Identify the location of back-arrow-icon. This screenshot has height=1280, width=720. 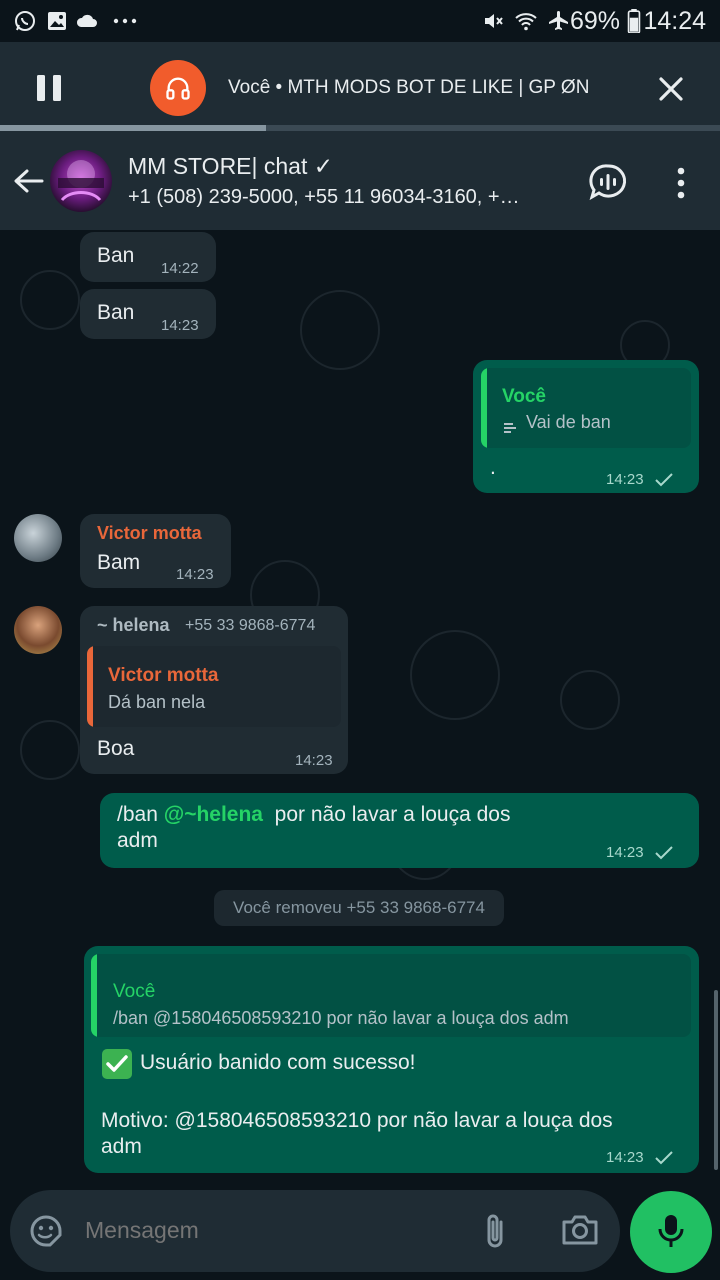
(29, 181).